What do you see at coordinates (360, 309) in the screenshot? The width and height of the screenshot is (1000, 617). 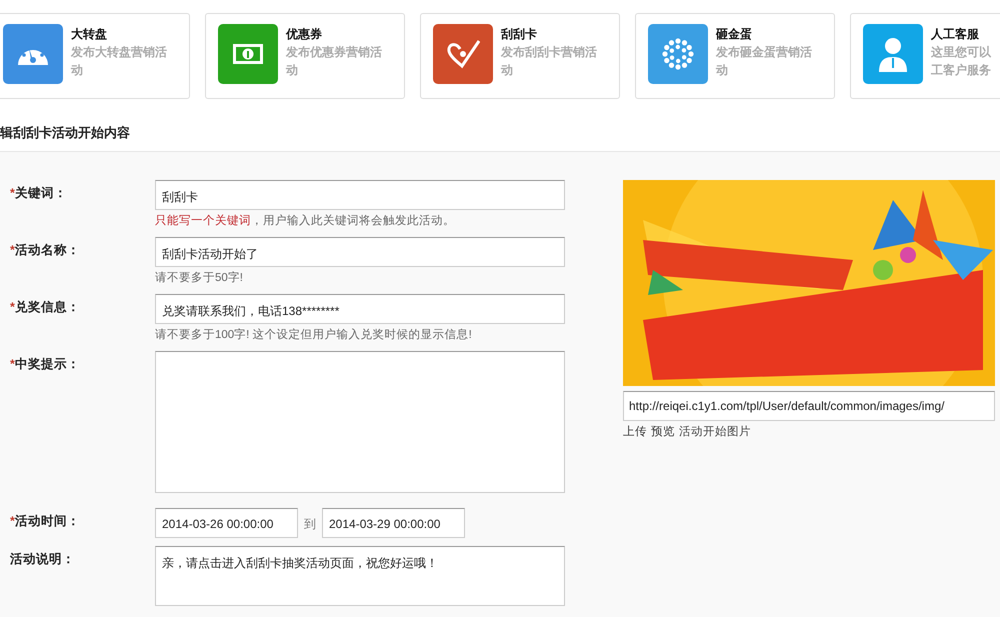 I see `text-field: 兑奖请联系我们，电话138********` at bounding box center [360, 309].